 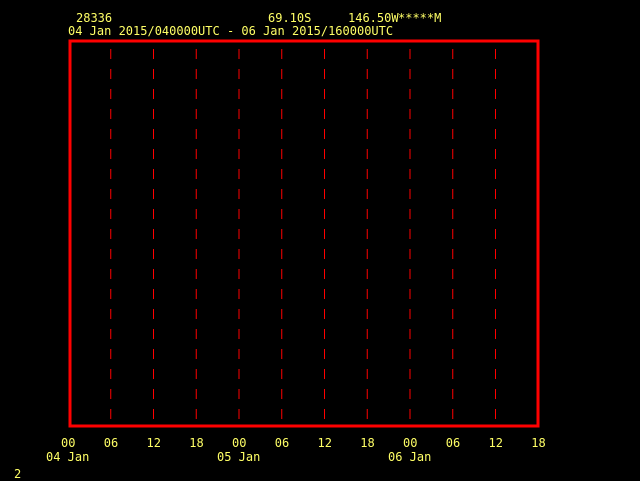 What do you see at coordinates (68, 457) in the screenshot?
I see `x-day-label: 04 Jan` at bounding box center [68, 457].